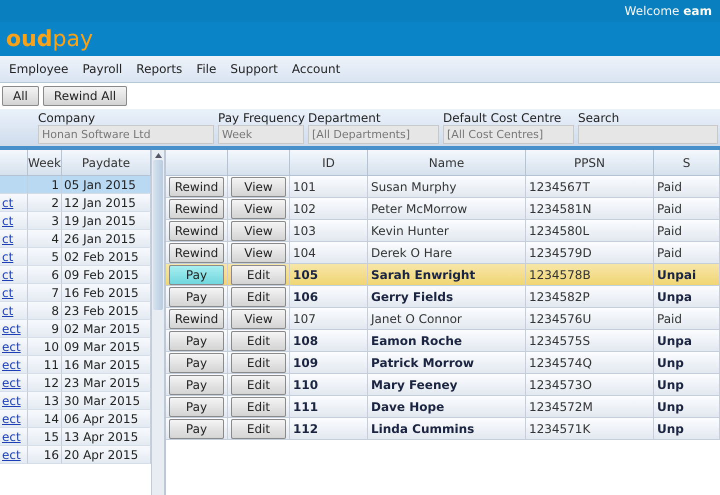 The width and height of the screenshot is (720, 495). What do you see at coordinates (67, 118) in the screenshot?
I see `filter-label: Company` at bounding box center [67, 118].